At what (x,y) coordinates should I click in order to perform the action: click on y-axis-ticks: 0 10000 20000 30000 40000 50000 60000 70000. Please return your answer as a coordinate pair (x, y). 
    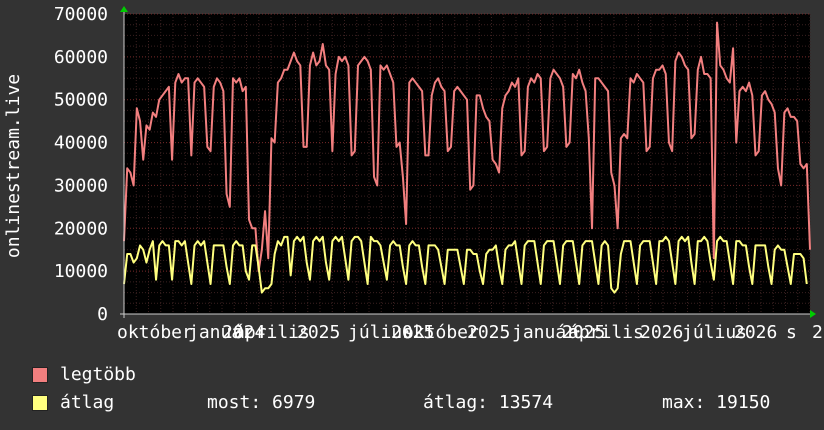
    Looking at the image, I should click on (81, 164).